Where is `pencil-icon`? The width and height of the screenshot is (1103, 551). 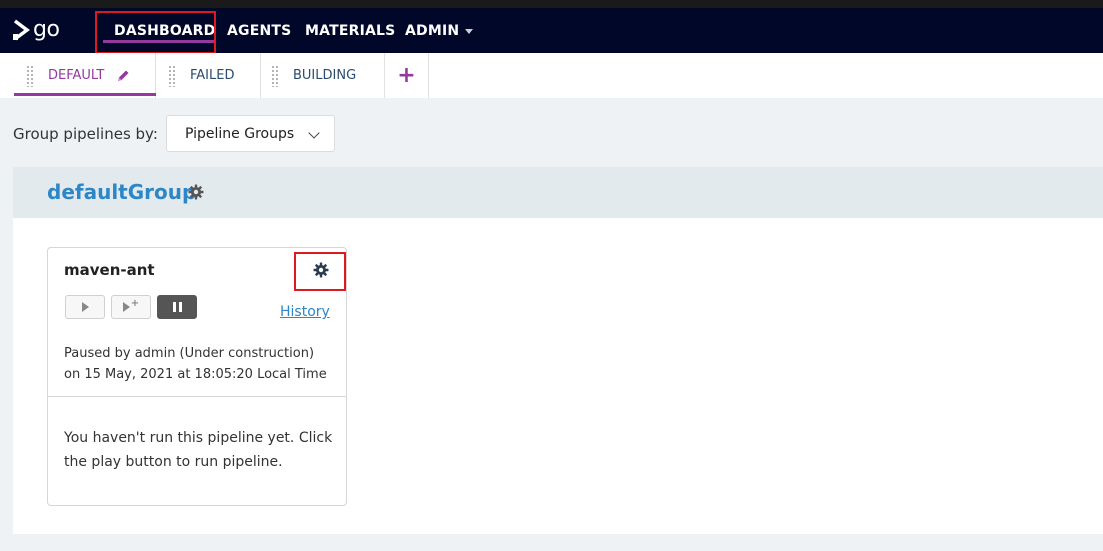 pencil-icon is located at coordinates (123, 76).